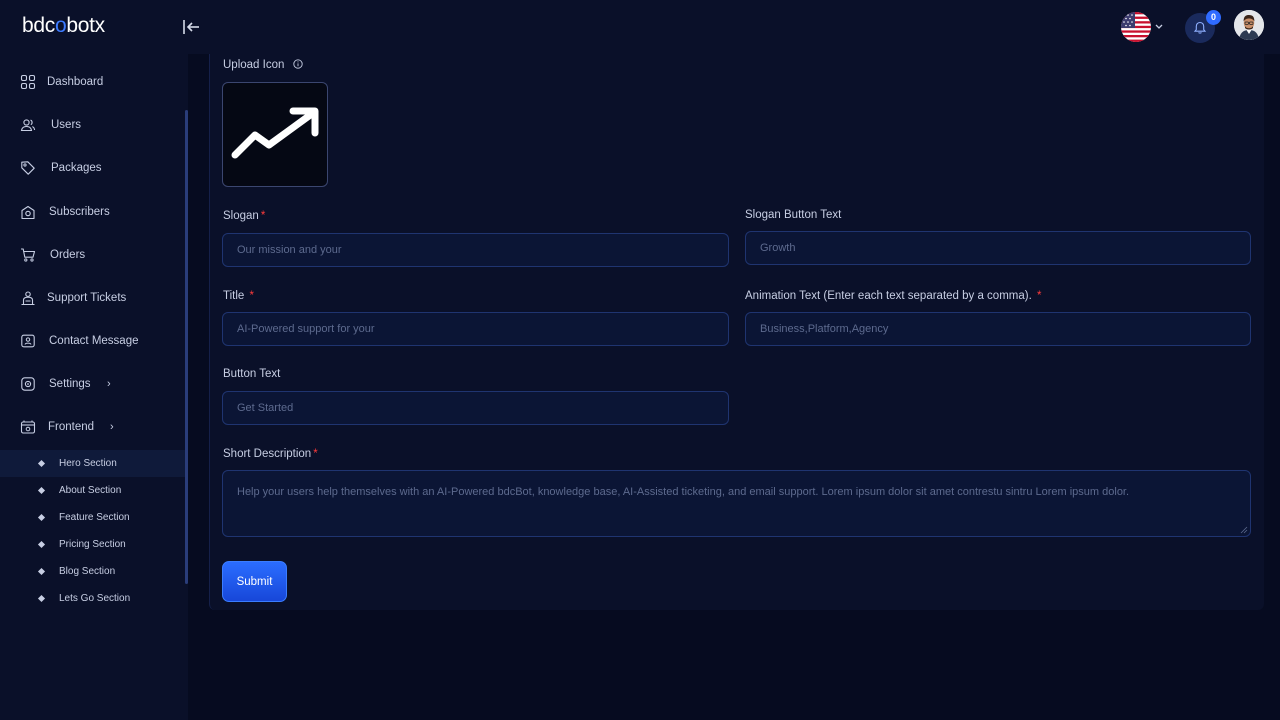 This screenshot has height=720, width=1280. What do you see at coordinates (28, 168) in the screenshot?
I see `tag-icon` at bounding box center [28, 168].